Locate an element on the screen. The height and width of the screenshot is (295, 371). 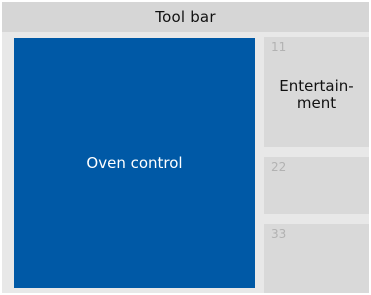
toolbar: Tool bar is located at coordinates (185, 17).